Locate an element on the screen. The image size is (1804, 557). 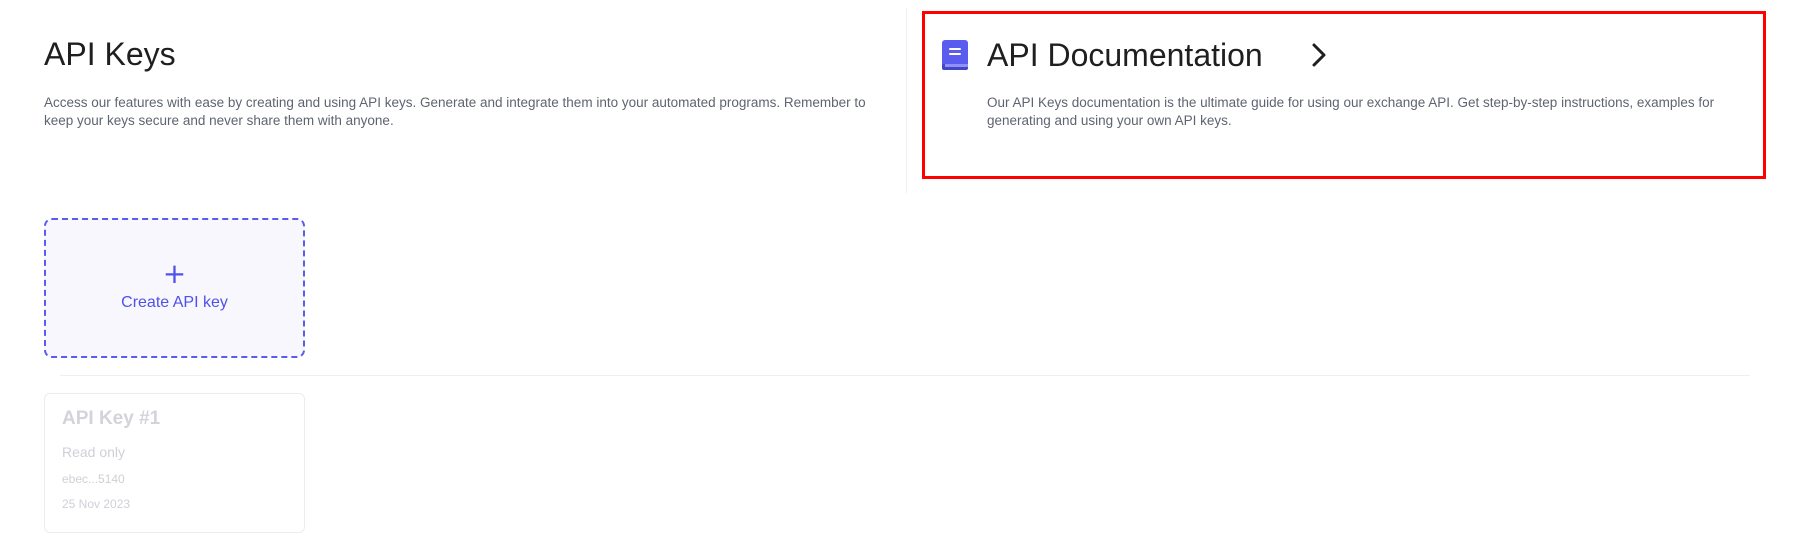
api-key-name: API Key #1 is located at coordinates (111, 418).